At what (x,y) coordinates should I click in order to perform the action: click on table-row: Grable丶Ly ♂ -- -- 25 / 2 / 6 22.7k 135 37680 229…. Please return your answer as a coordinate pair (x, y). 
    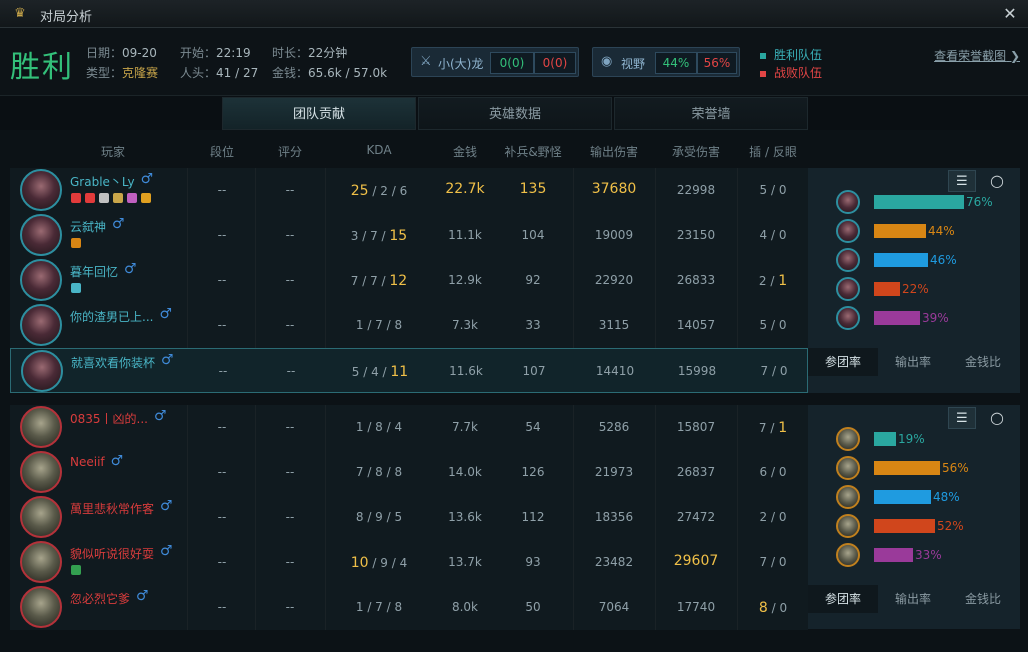
    Looking at the image, I should click on (409, 190).